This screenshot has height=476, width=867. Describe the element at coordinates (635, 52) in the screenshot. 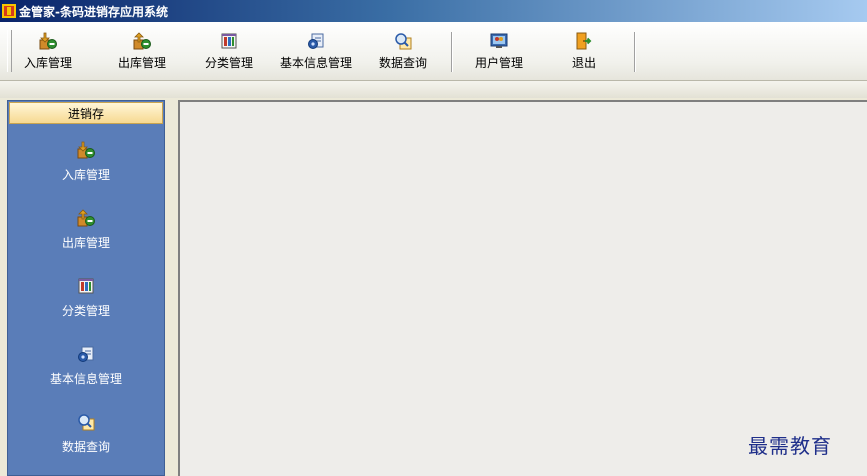

I see `toolbar-end-separator` at that location.